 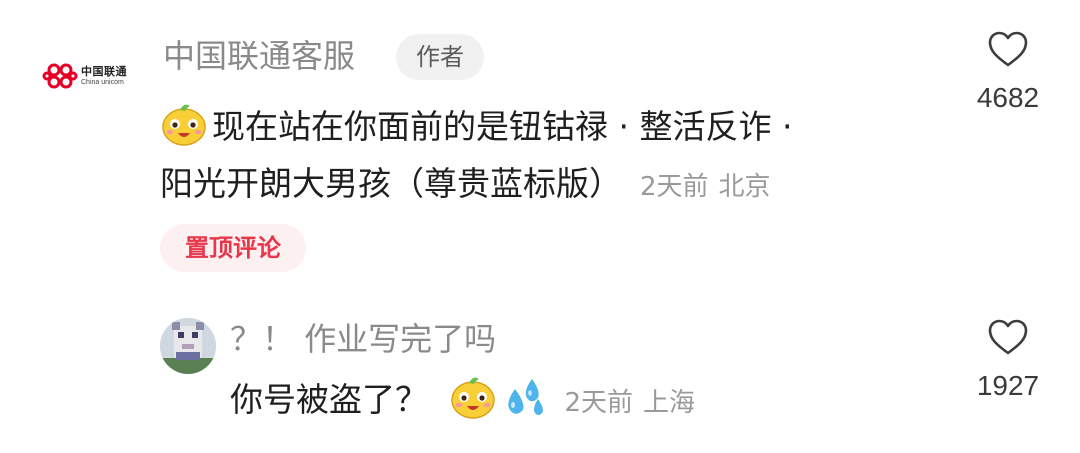 What do you see at coordinates (525, 397) in the screenshot?
I see `sweat-drops-emoji-icon` at bounding box center [525, 397].